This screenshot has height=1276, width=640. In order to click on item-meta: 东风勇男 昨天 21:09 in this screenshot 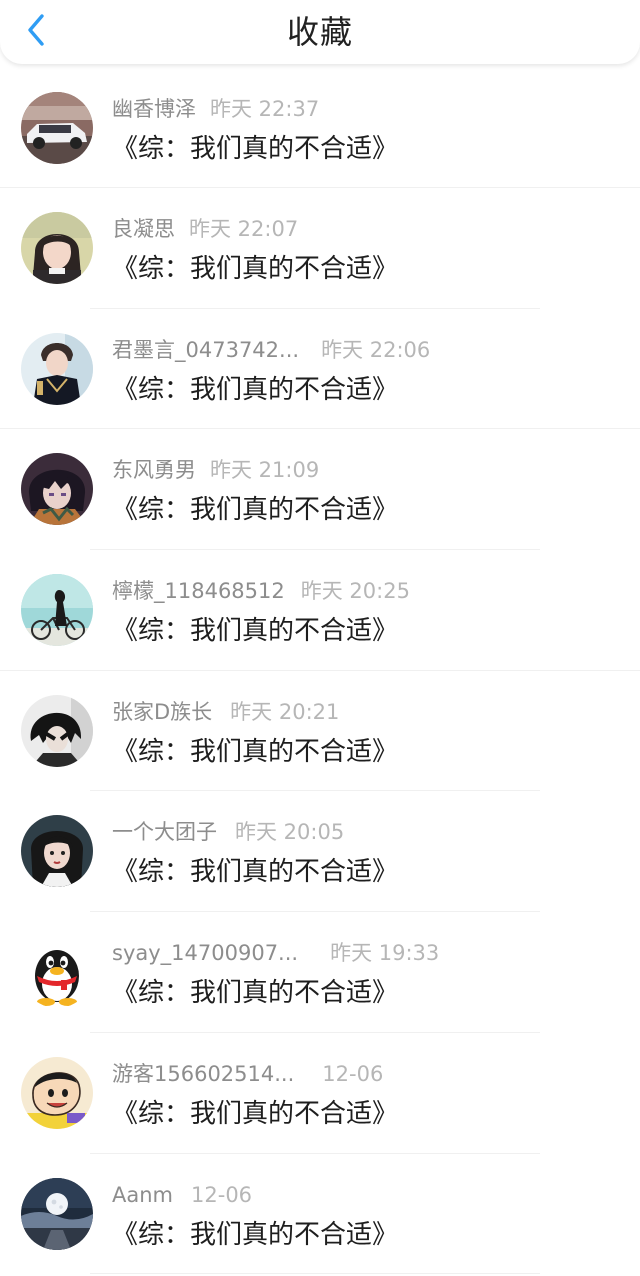, I will do `click(215, 470)`.